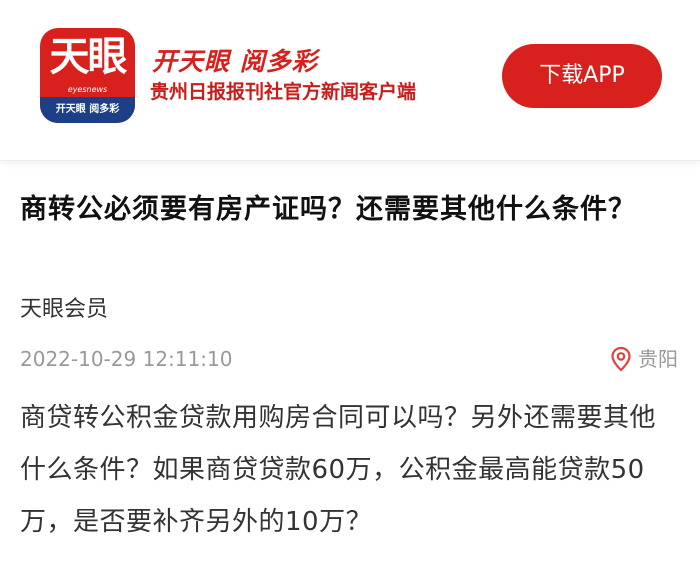  Describe the element at coordinates (87, 89) in the screenshot. I see `logo-sub-text: eyesnews` at that location.